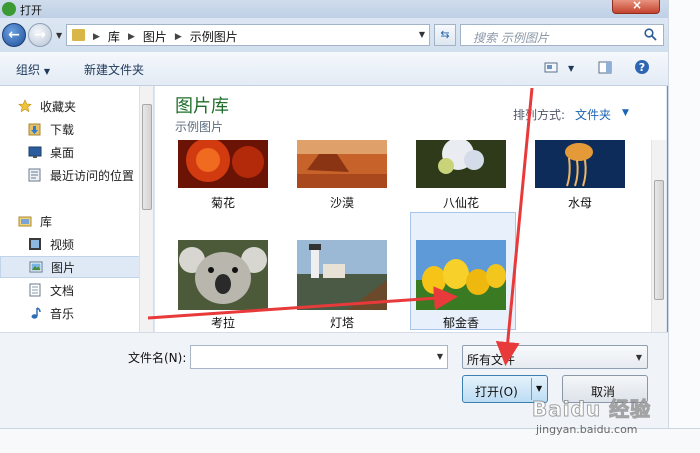 Image resolution: width=700 pixels, height=453 pixels. I want to click on arrow-left-icon: ←, so click(14, 35).